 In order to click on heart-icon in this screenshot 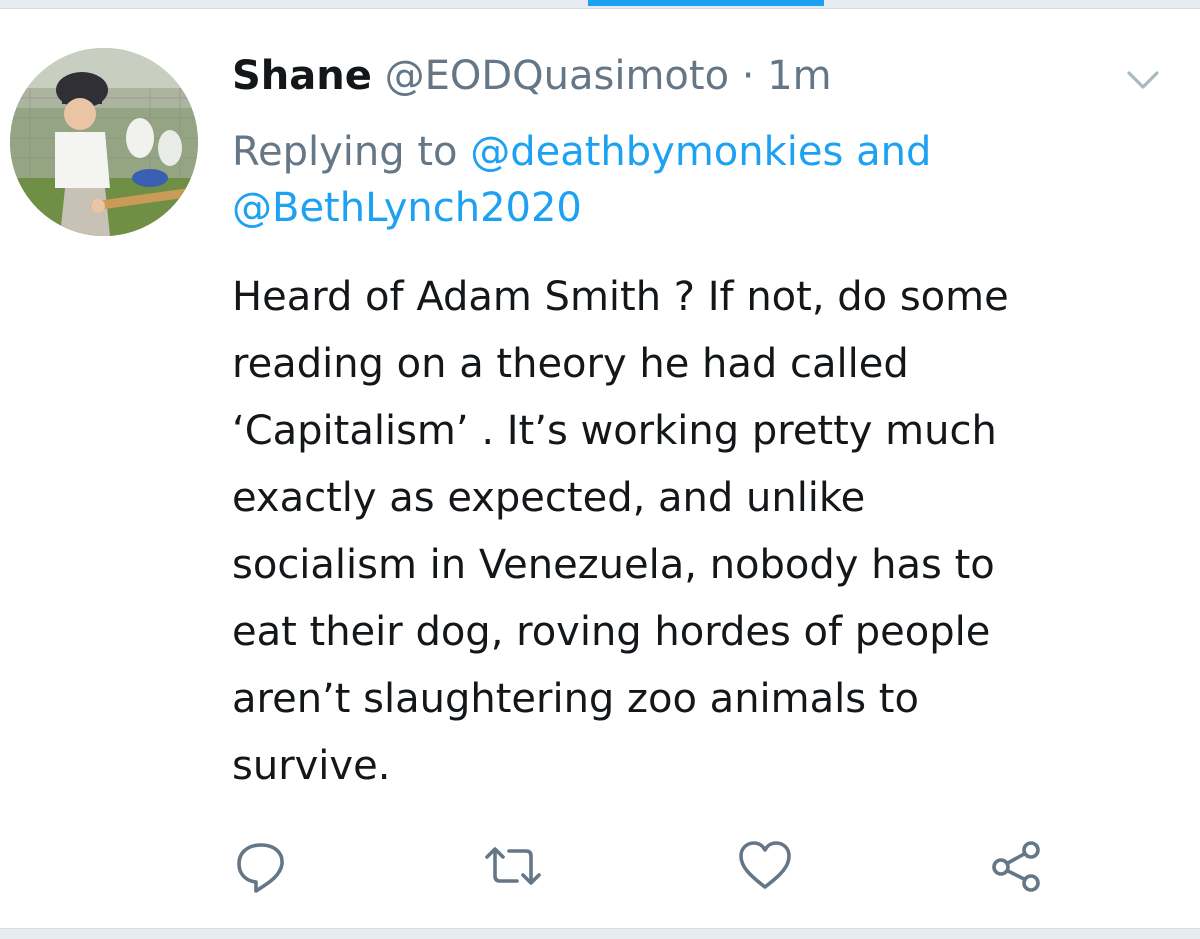, I will do `click(765, 865)`.